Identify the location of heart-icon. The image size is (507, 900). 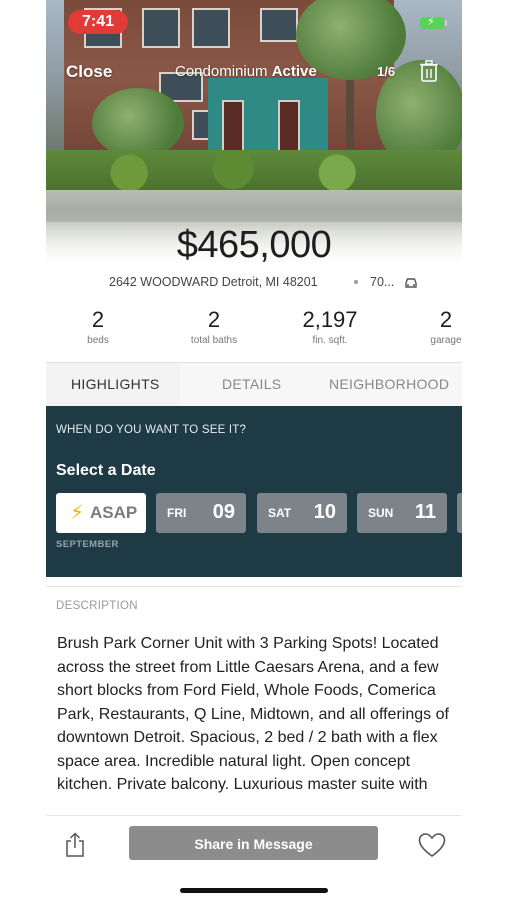
(432, 845).